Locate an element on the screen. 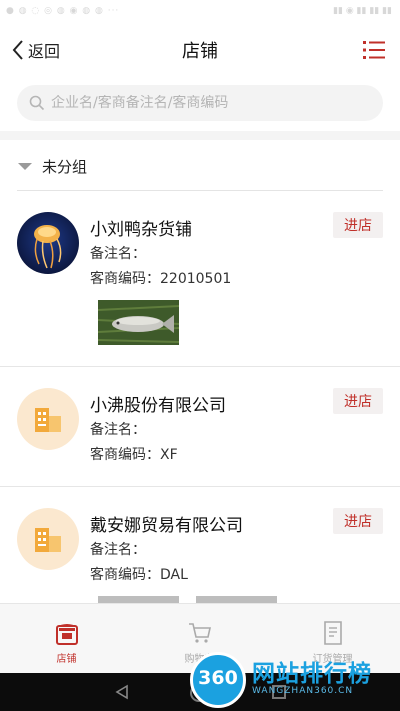  caret-down-icon is located at coordinates (25, 166).